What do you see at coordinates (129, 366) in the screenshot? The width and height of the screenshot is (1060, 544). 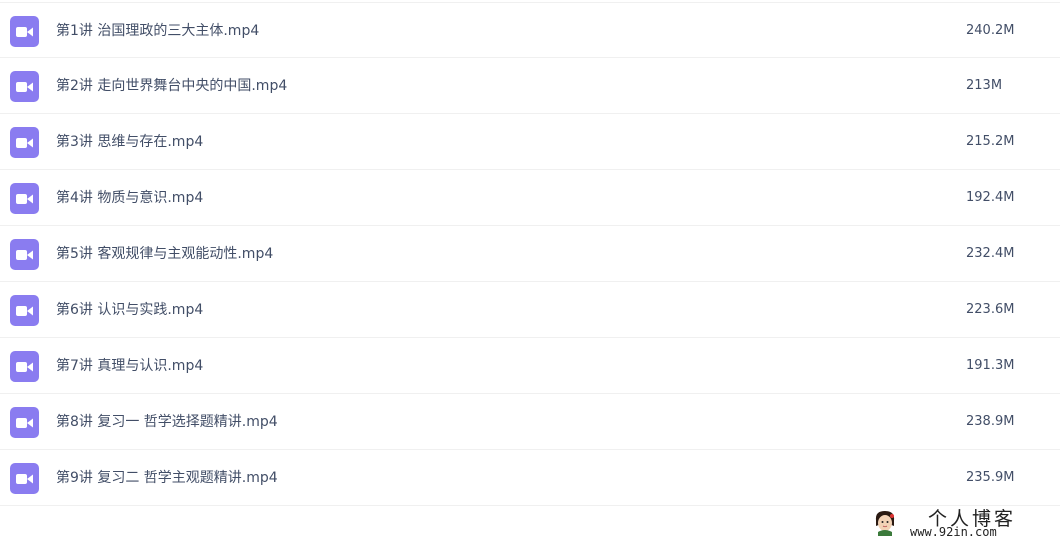 I see `file-name: 第7讲 真理与认识.mp4` at bounding box center [129, 366].